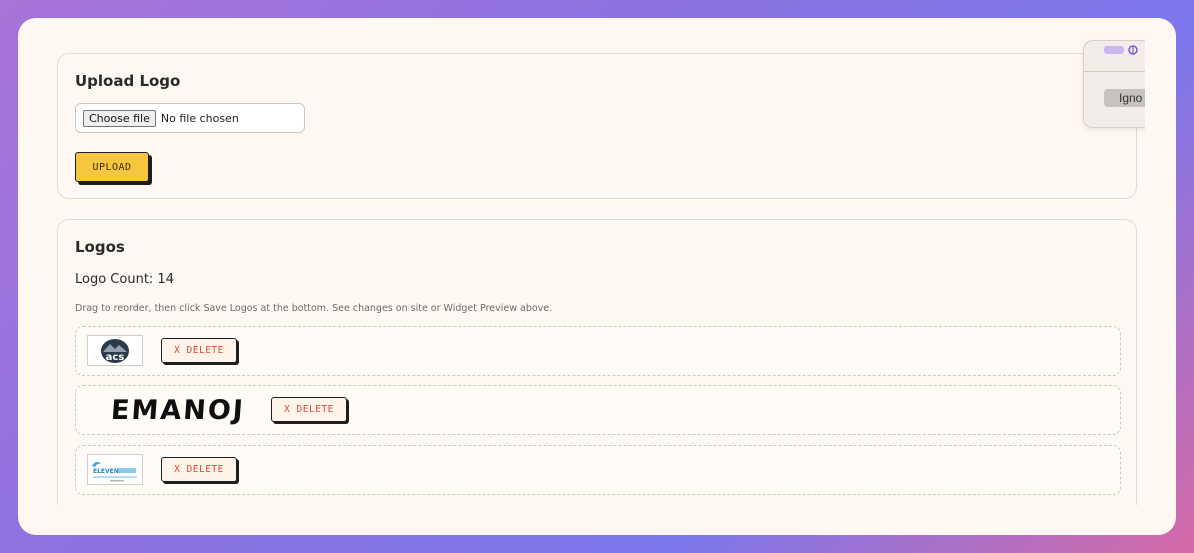  I want to click on logo-thumbnail: ELEVEN, so click(115, 469).